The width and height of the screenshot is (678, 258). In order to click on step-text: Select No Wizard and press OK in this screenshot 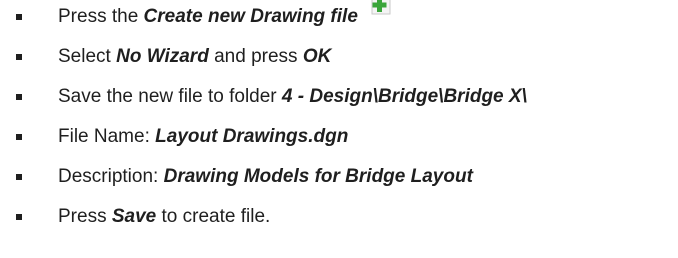, I will do `click(194, 57)`.